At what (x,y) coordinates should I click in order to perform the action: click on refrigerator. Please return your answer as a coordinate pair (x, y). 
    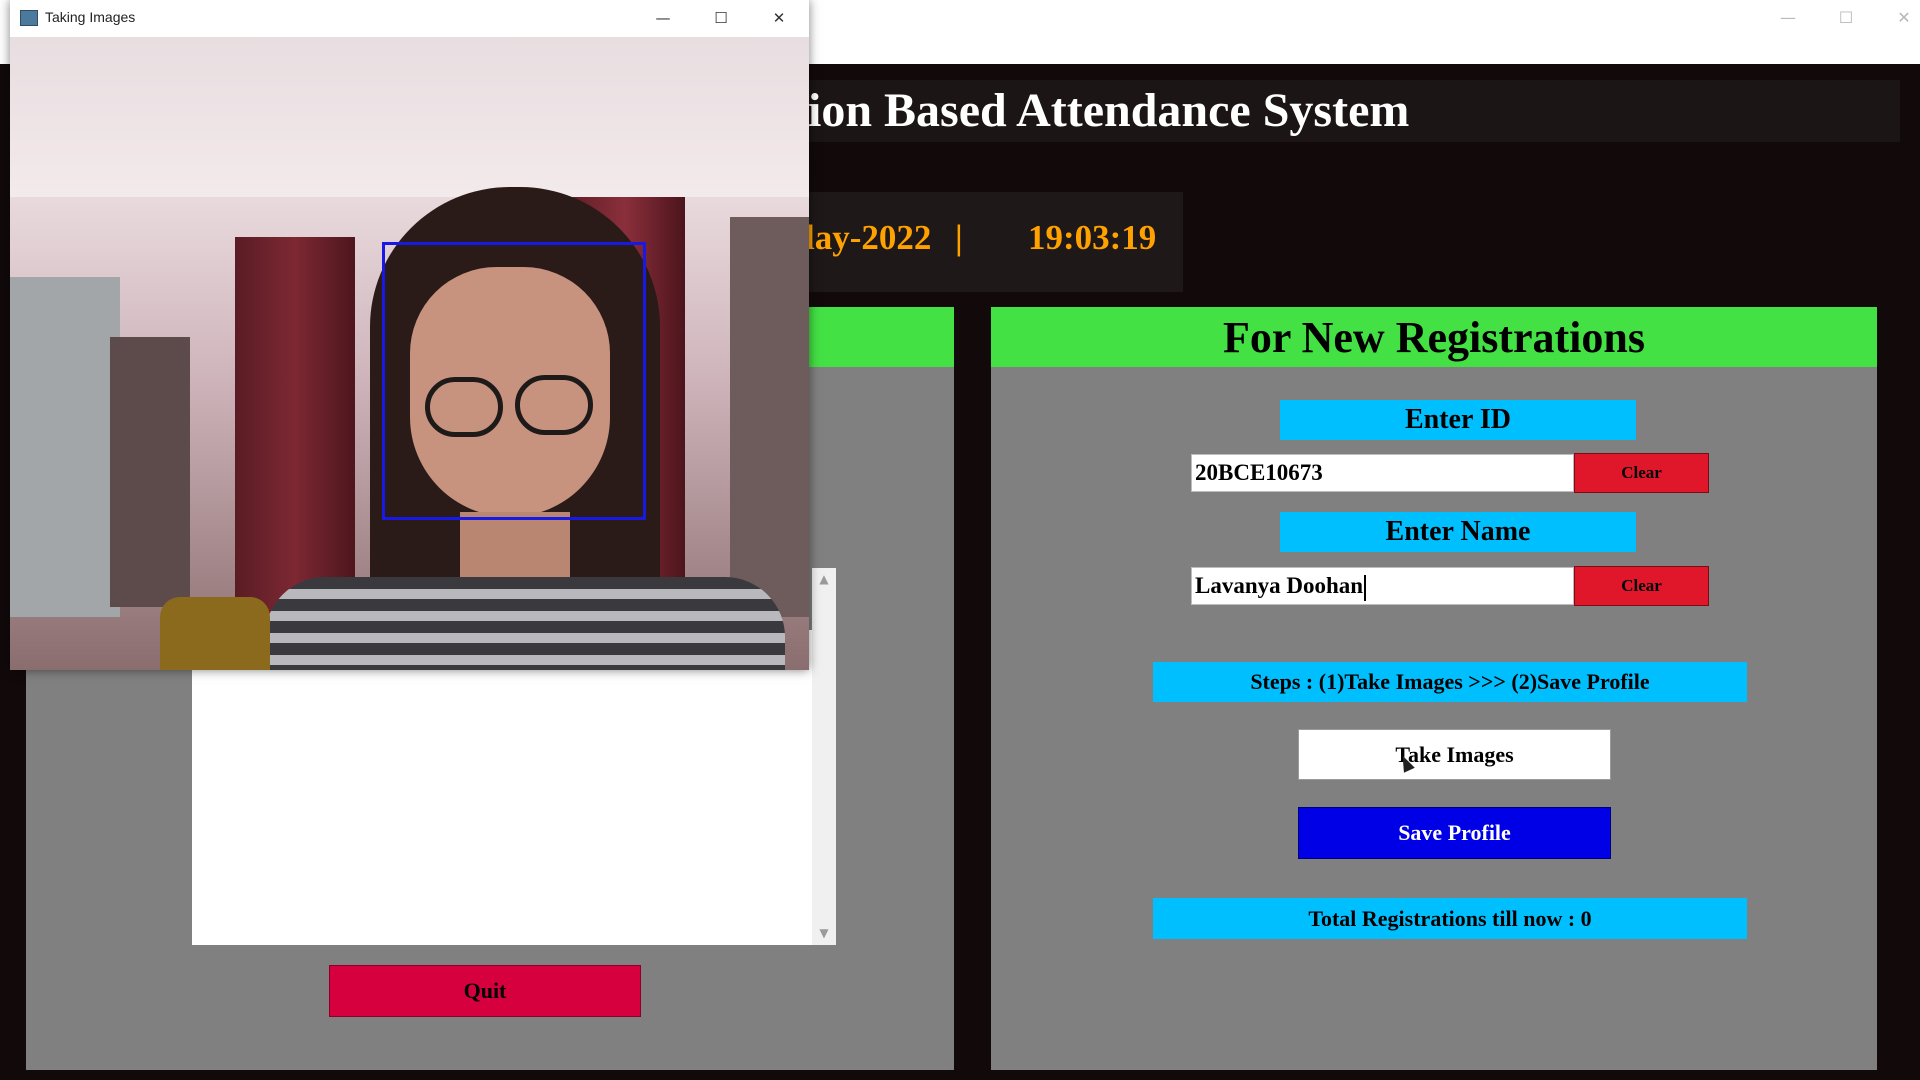
    Looking at the image, I should click on (65, 447).